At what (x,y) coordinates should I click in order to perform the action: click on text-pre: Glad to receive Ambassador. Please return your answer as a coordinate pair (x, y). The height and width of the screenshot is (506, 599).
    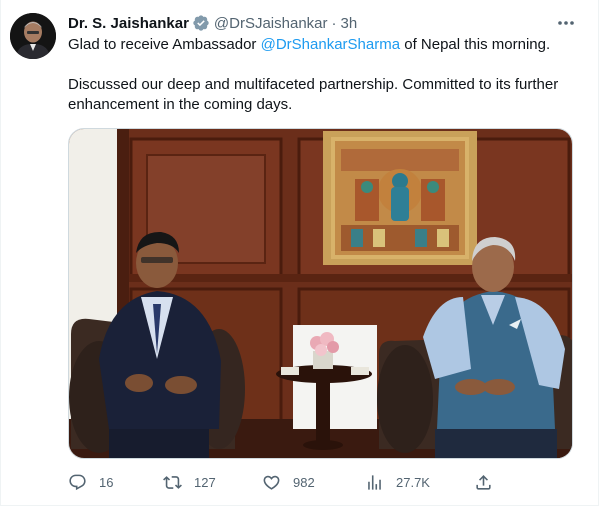
    Looking at the image, I should click on (164, 44).